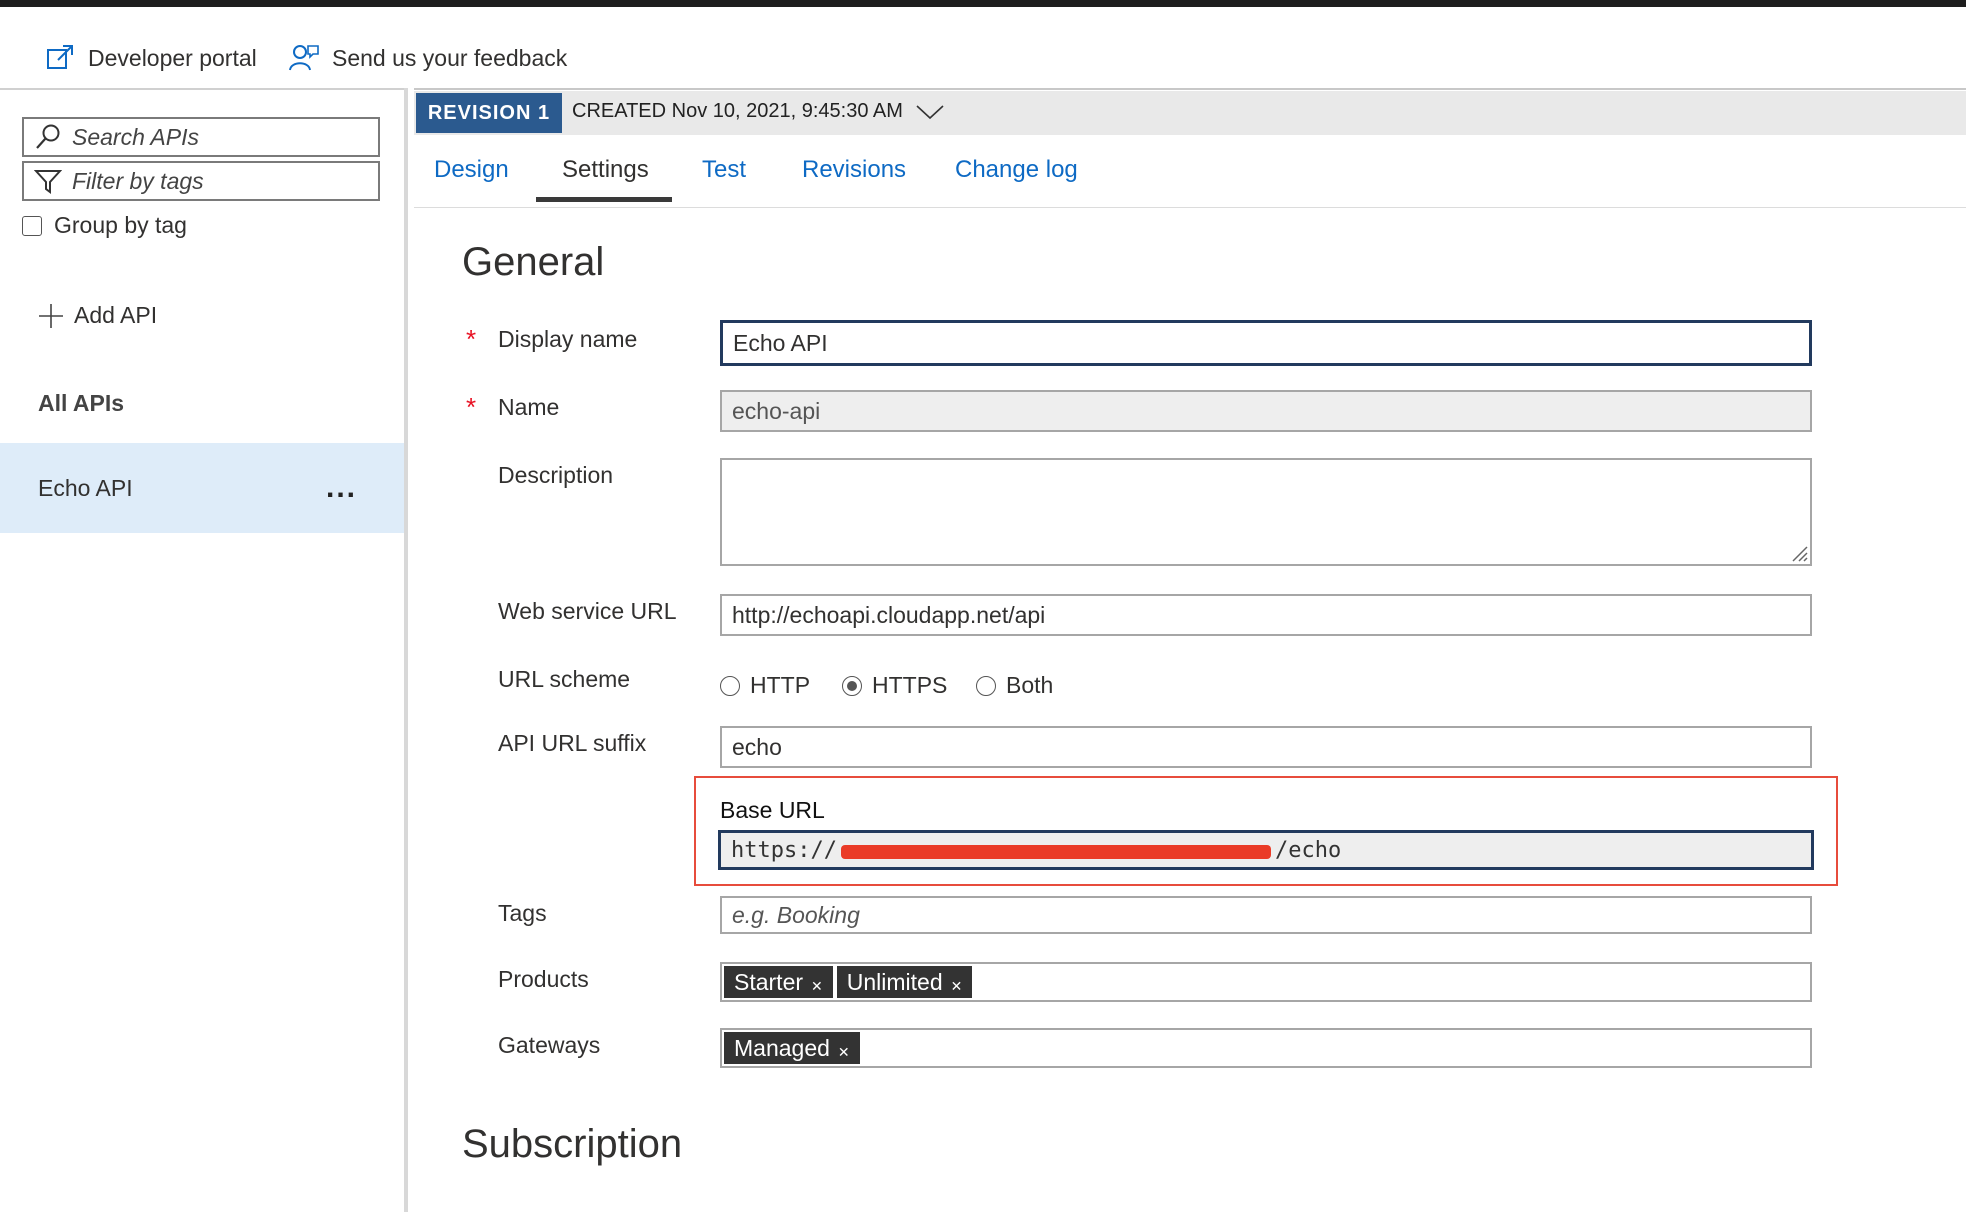 The width and height of the screenshot is (1966, 1212). Describe the element at coordinates (48, 182) in the screenshot. I see `filter-icon` at that location.